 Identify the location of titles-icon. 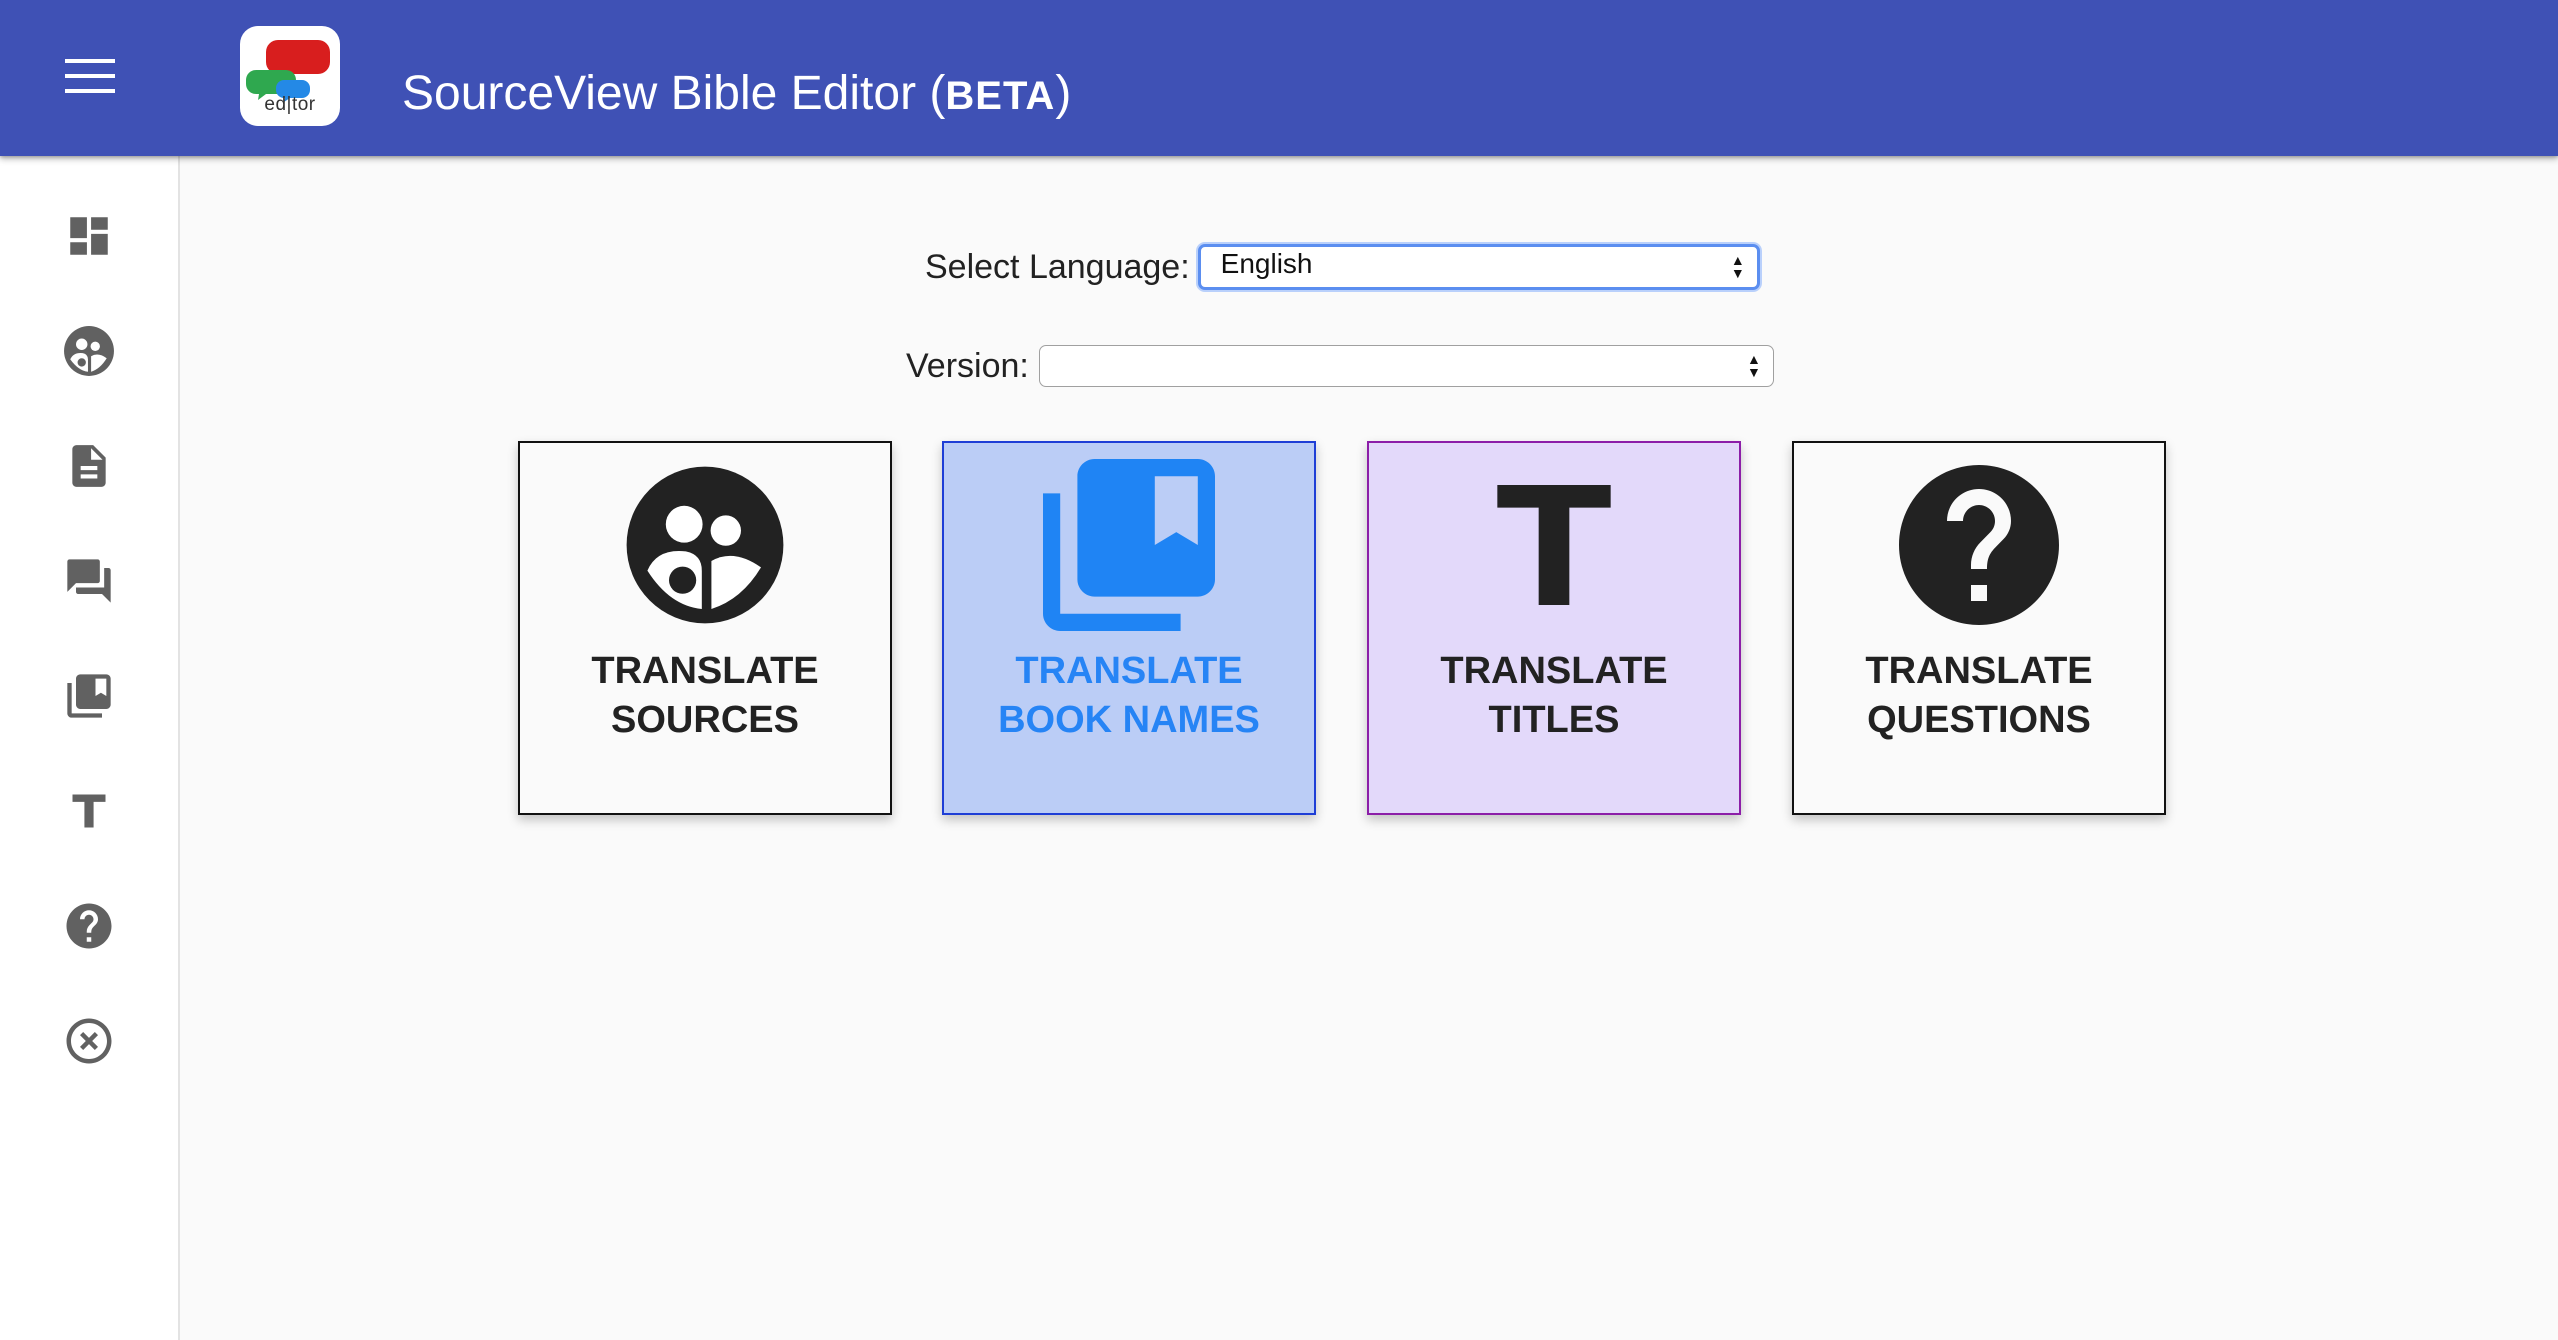
(89, 811).